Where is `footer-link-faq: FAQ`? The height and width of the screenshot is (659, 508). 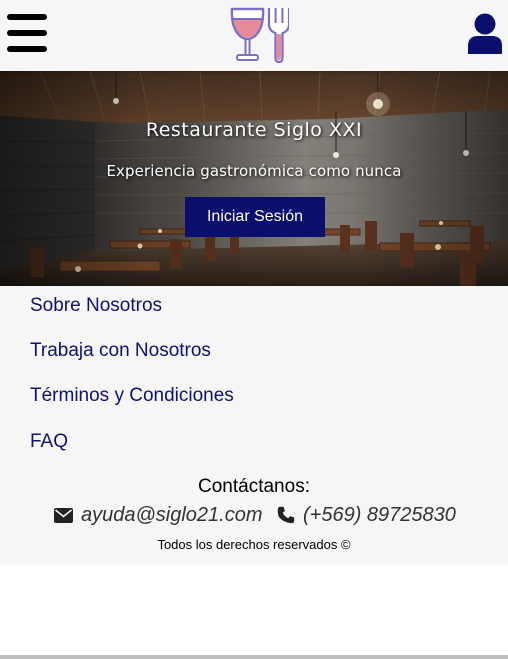
footer-link-faq: FAQ is located at coordinates (49, 442).